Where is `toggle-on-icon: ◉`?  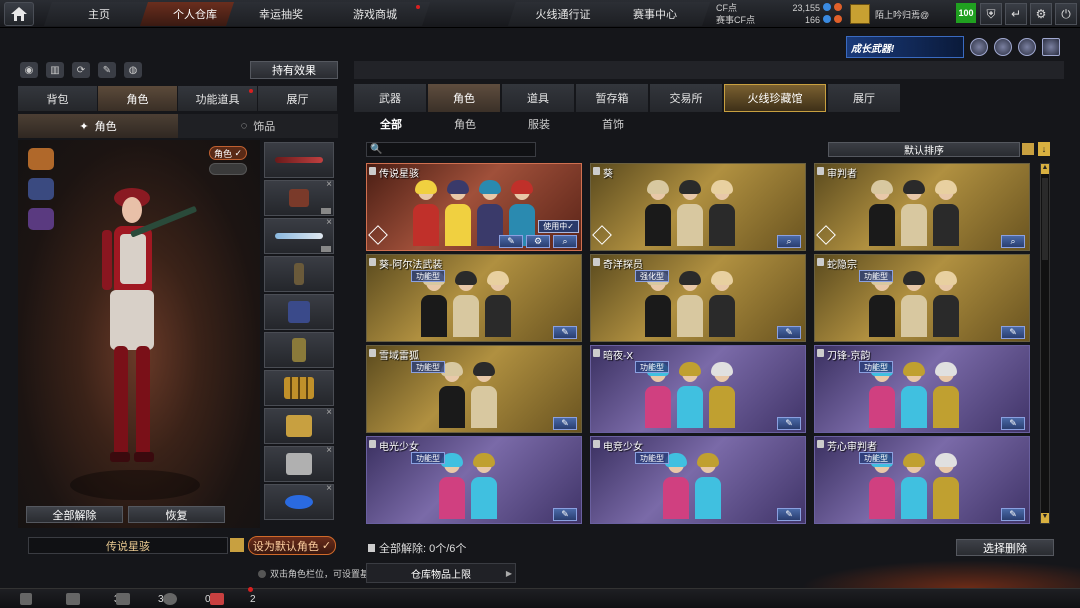
toggle-on-icon: ◉ is located at coordinates (29, 70).